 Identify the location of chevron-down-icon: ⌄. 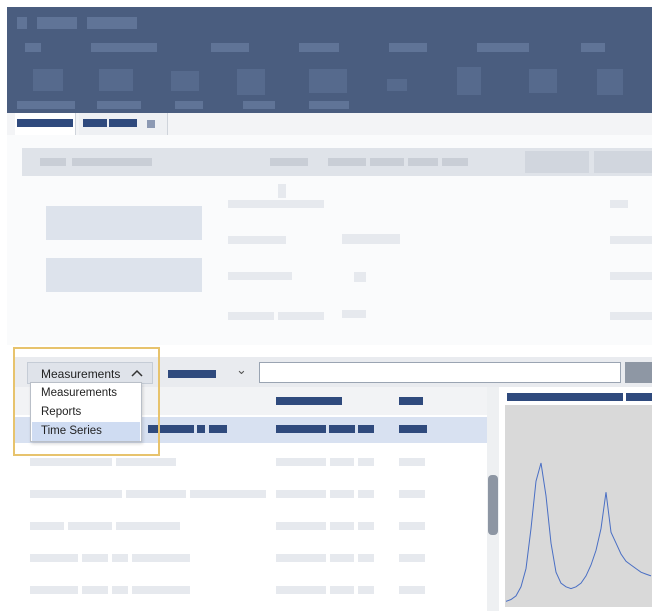
(241, 369).